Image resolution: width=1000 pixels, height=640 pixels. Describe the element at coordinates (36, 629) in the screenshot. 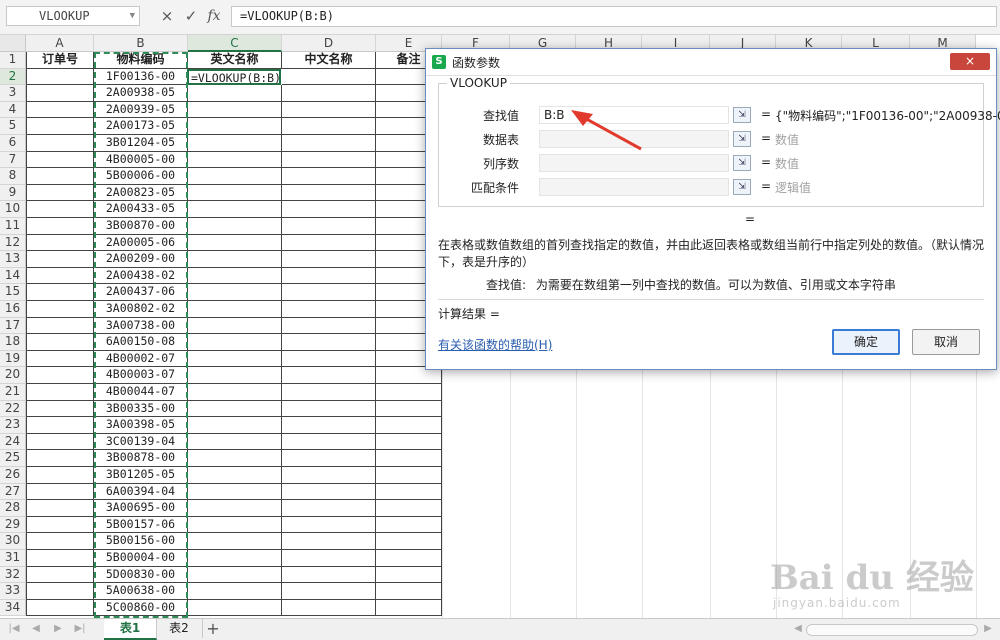

I see `prev-sheet-icon: ◀` at that location.